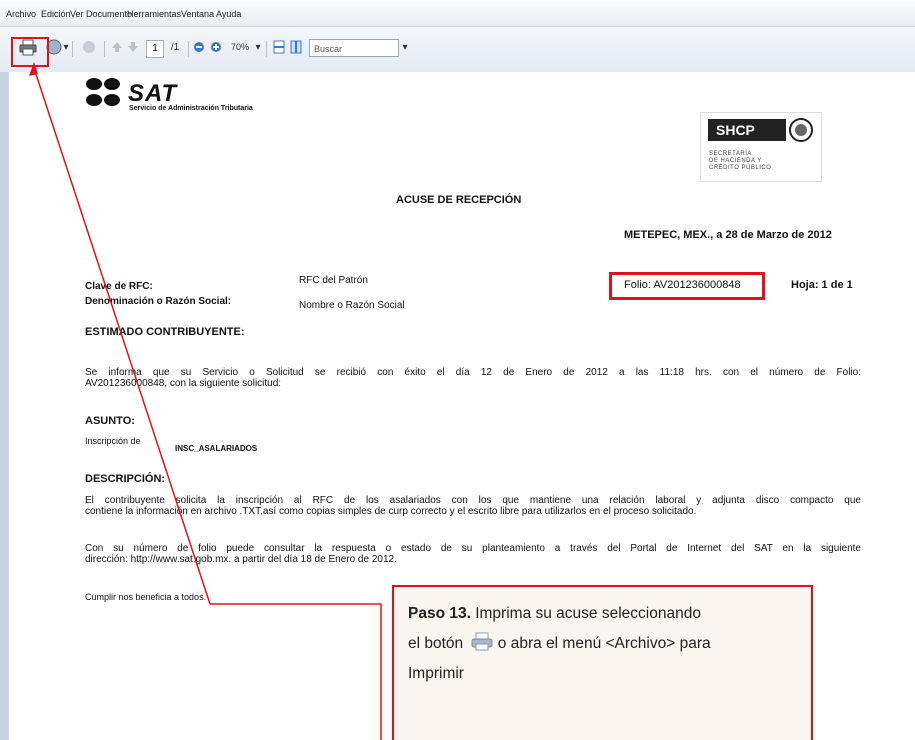 This screenshot has width=915, height=740. I want to click on arrowhead-icon, so click(33, 69).